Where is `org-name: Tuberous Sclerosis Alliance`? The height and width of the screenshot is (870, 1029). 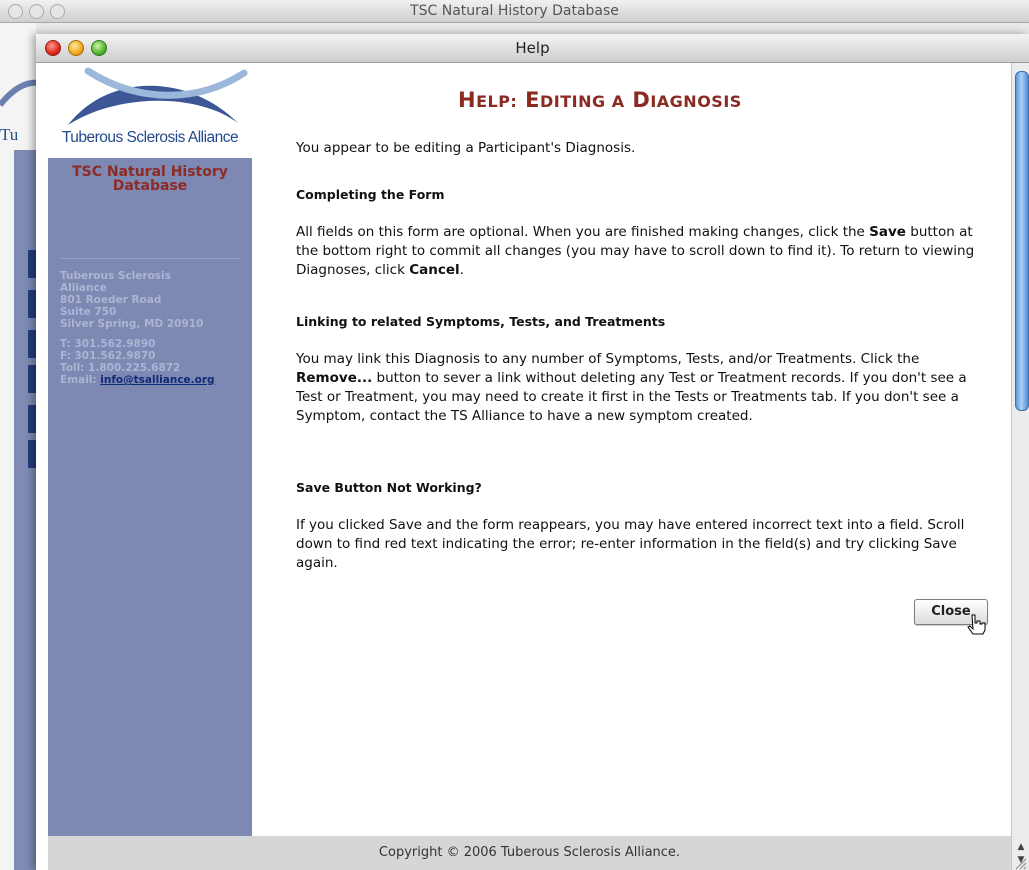 org-name: Tuberous Sclerosis Alliance is located at coordinates (150, 137).